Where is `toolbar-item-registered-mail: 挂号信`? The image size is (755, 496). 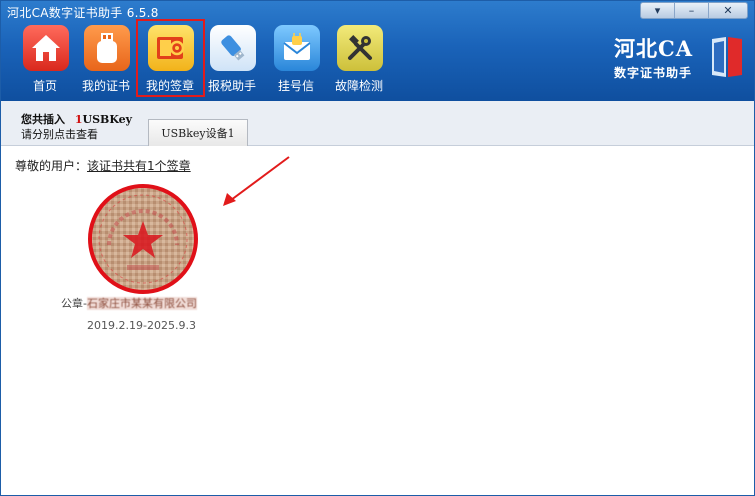 toolbar-item-registered-mail: 挂号信 is located at coordinates (296, 59).